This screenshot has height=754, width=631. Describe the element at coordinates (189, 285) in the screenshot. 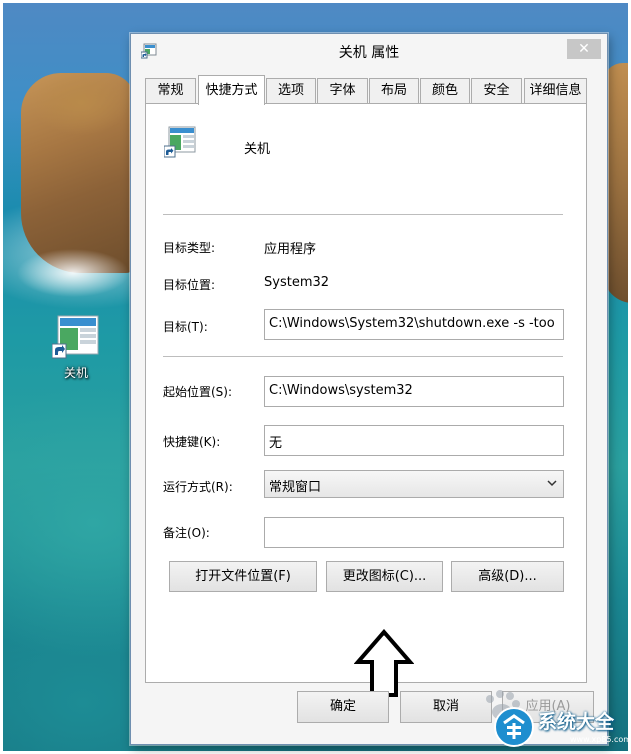

I see `target-location-label: 目标位置:` at that location.